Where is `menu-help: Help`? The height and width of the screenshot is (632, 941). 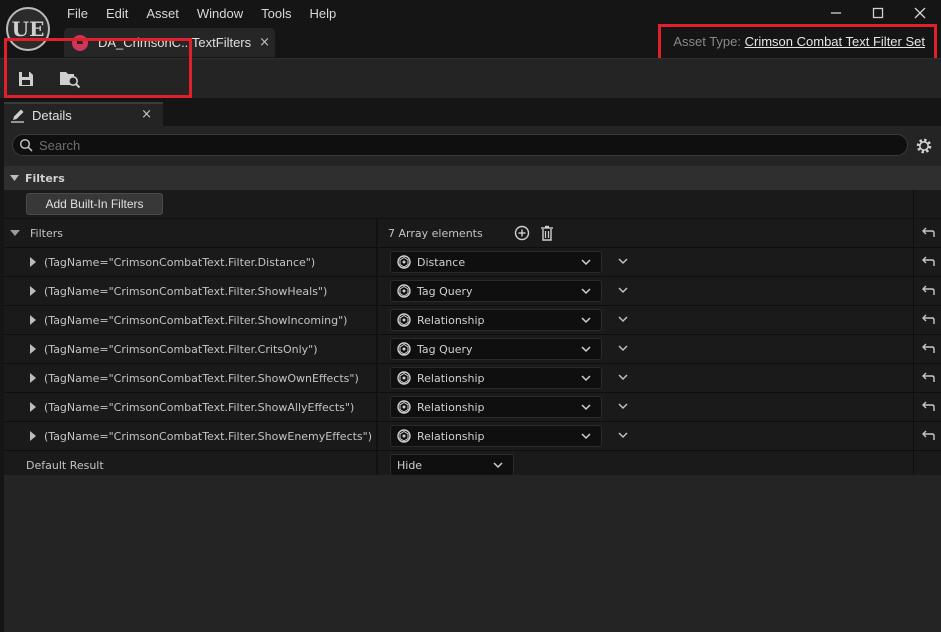 menu-help: Help is located at coordinates (322, 14).